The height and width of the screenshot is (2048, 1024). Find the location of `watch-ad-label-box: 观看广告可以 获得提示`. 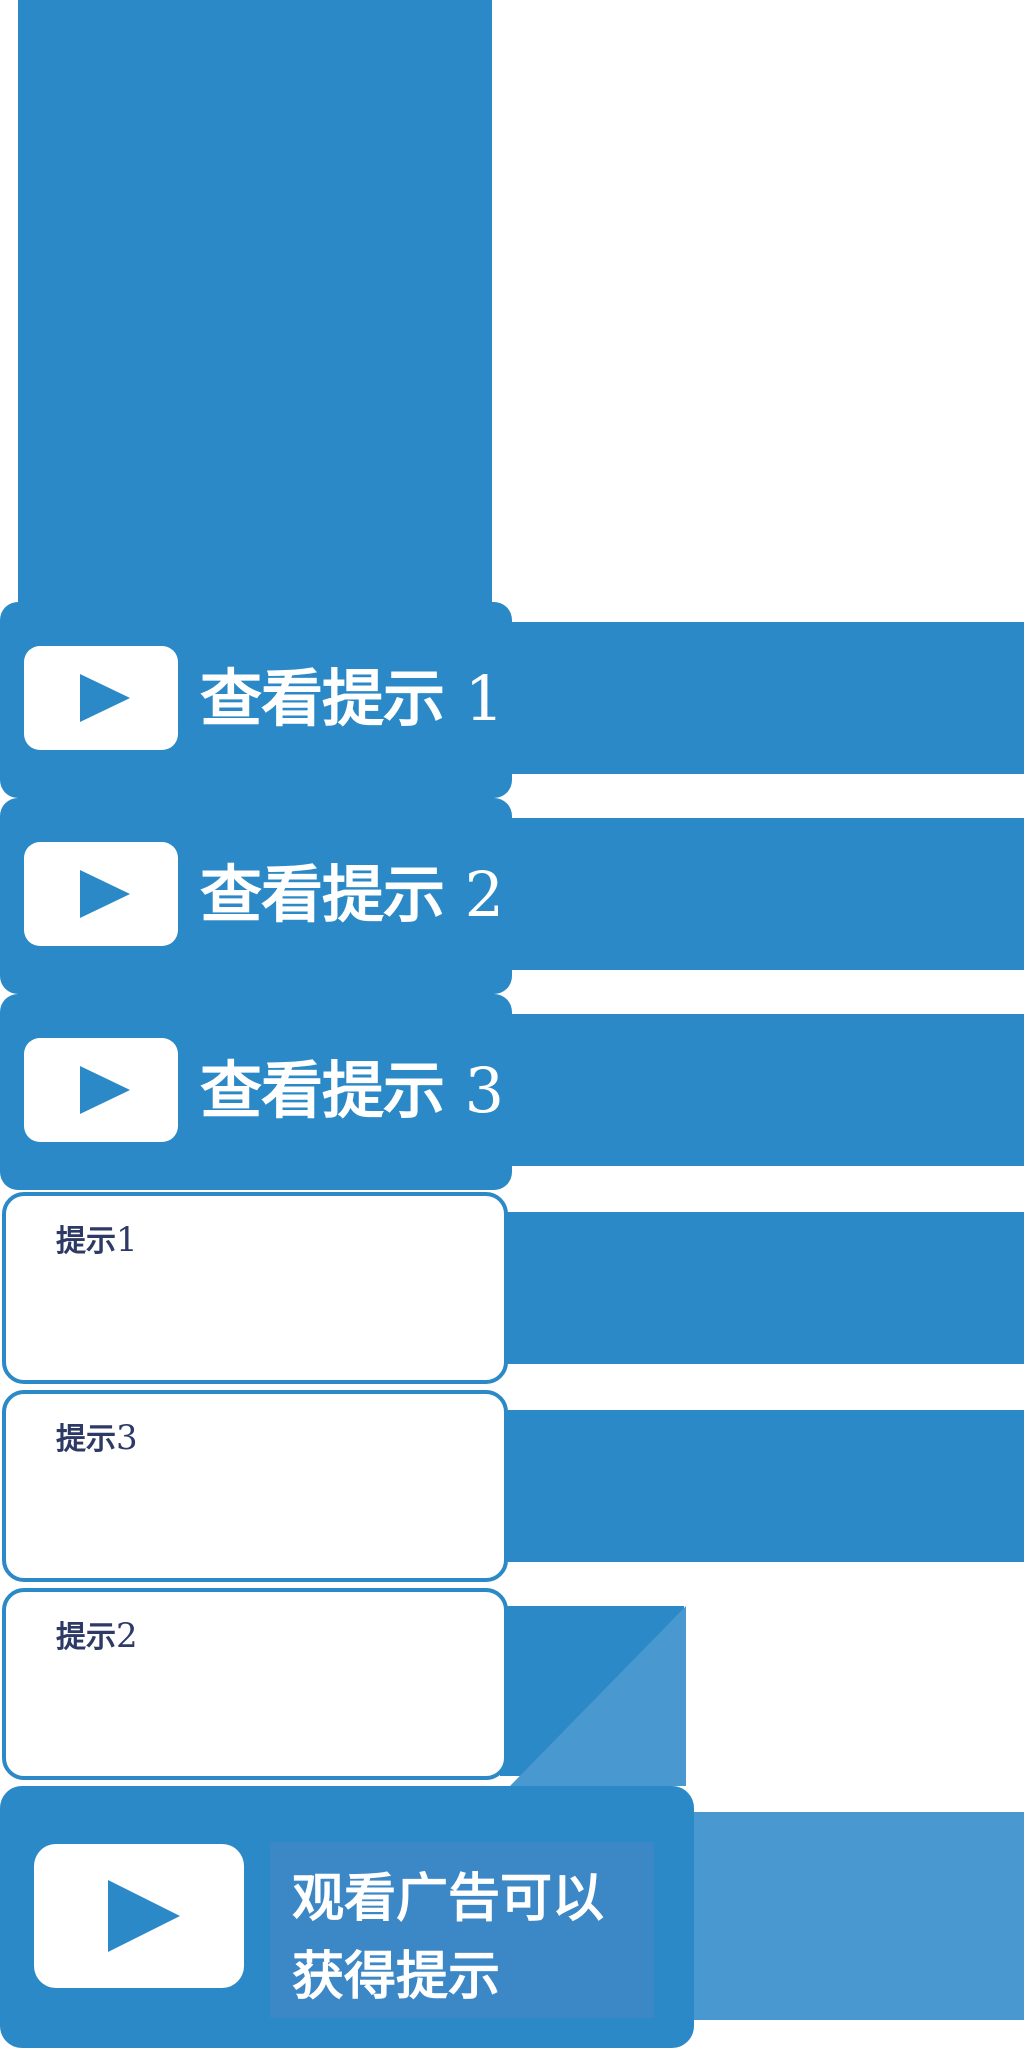

watch-ad-label-box: 观看广告可以 获得提示 is located at coordinates (462, 1930).